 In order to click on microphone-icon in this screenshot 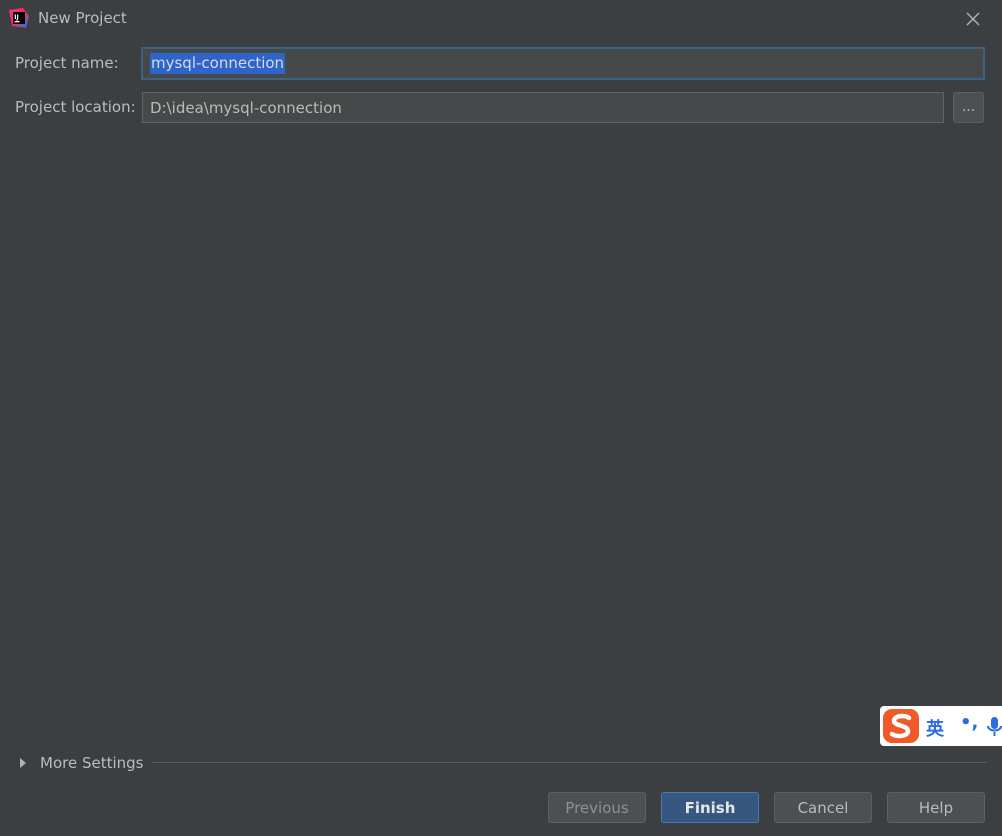, I will do `click(994, 727)`.